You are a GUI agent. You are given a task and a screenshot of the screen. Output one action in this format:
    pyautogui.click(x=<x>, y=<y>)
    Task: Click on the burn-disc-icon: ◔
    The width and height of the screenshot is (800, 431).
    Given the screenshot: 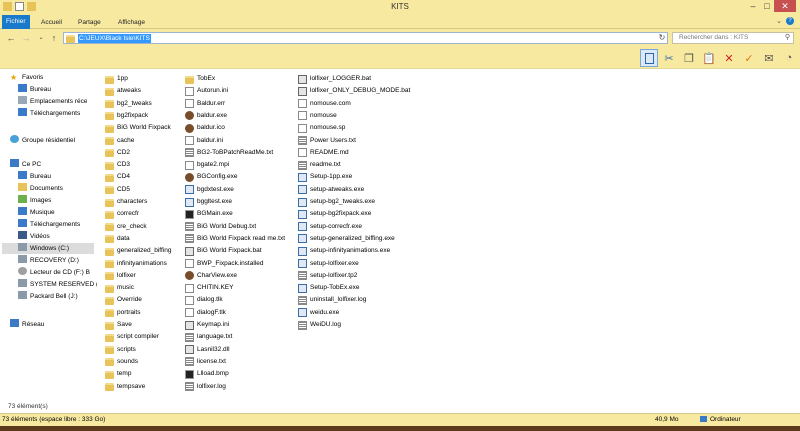 What is the action you would take?
    pyautogui.click(x=789, y=58)
    